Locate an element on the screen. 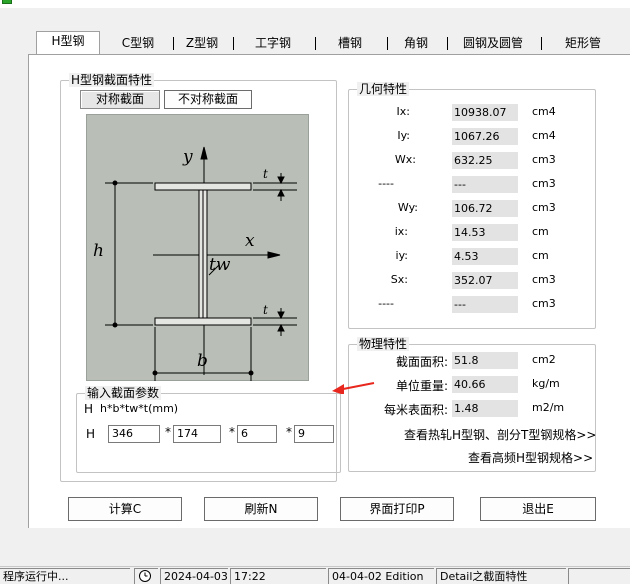 This screenshot has height=584, width=630. tab-channel: 槽钢 is located at coordinates (351, 44).